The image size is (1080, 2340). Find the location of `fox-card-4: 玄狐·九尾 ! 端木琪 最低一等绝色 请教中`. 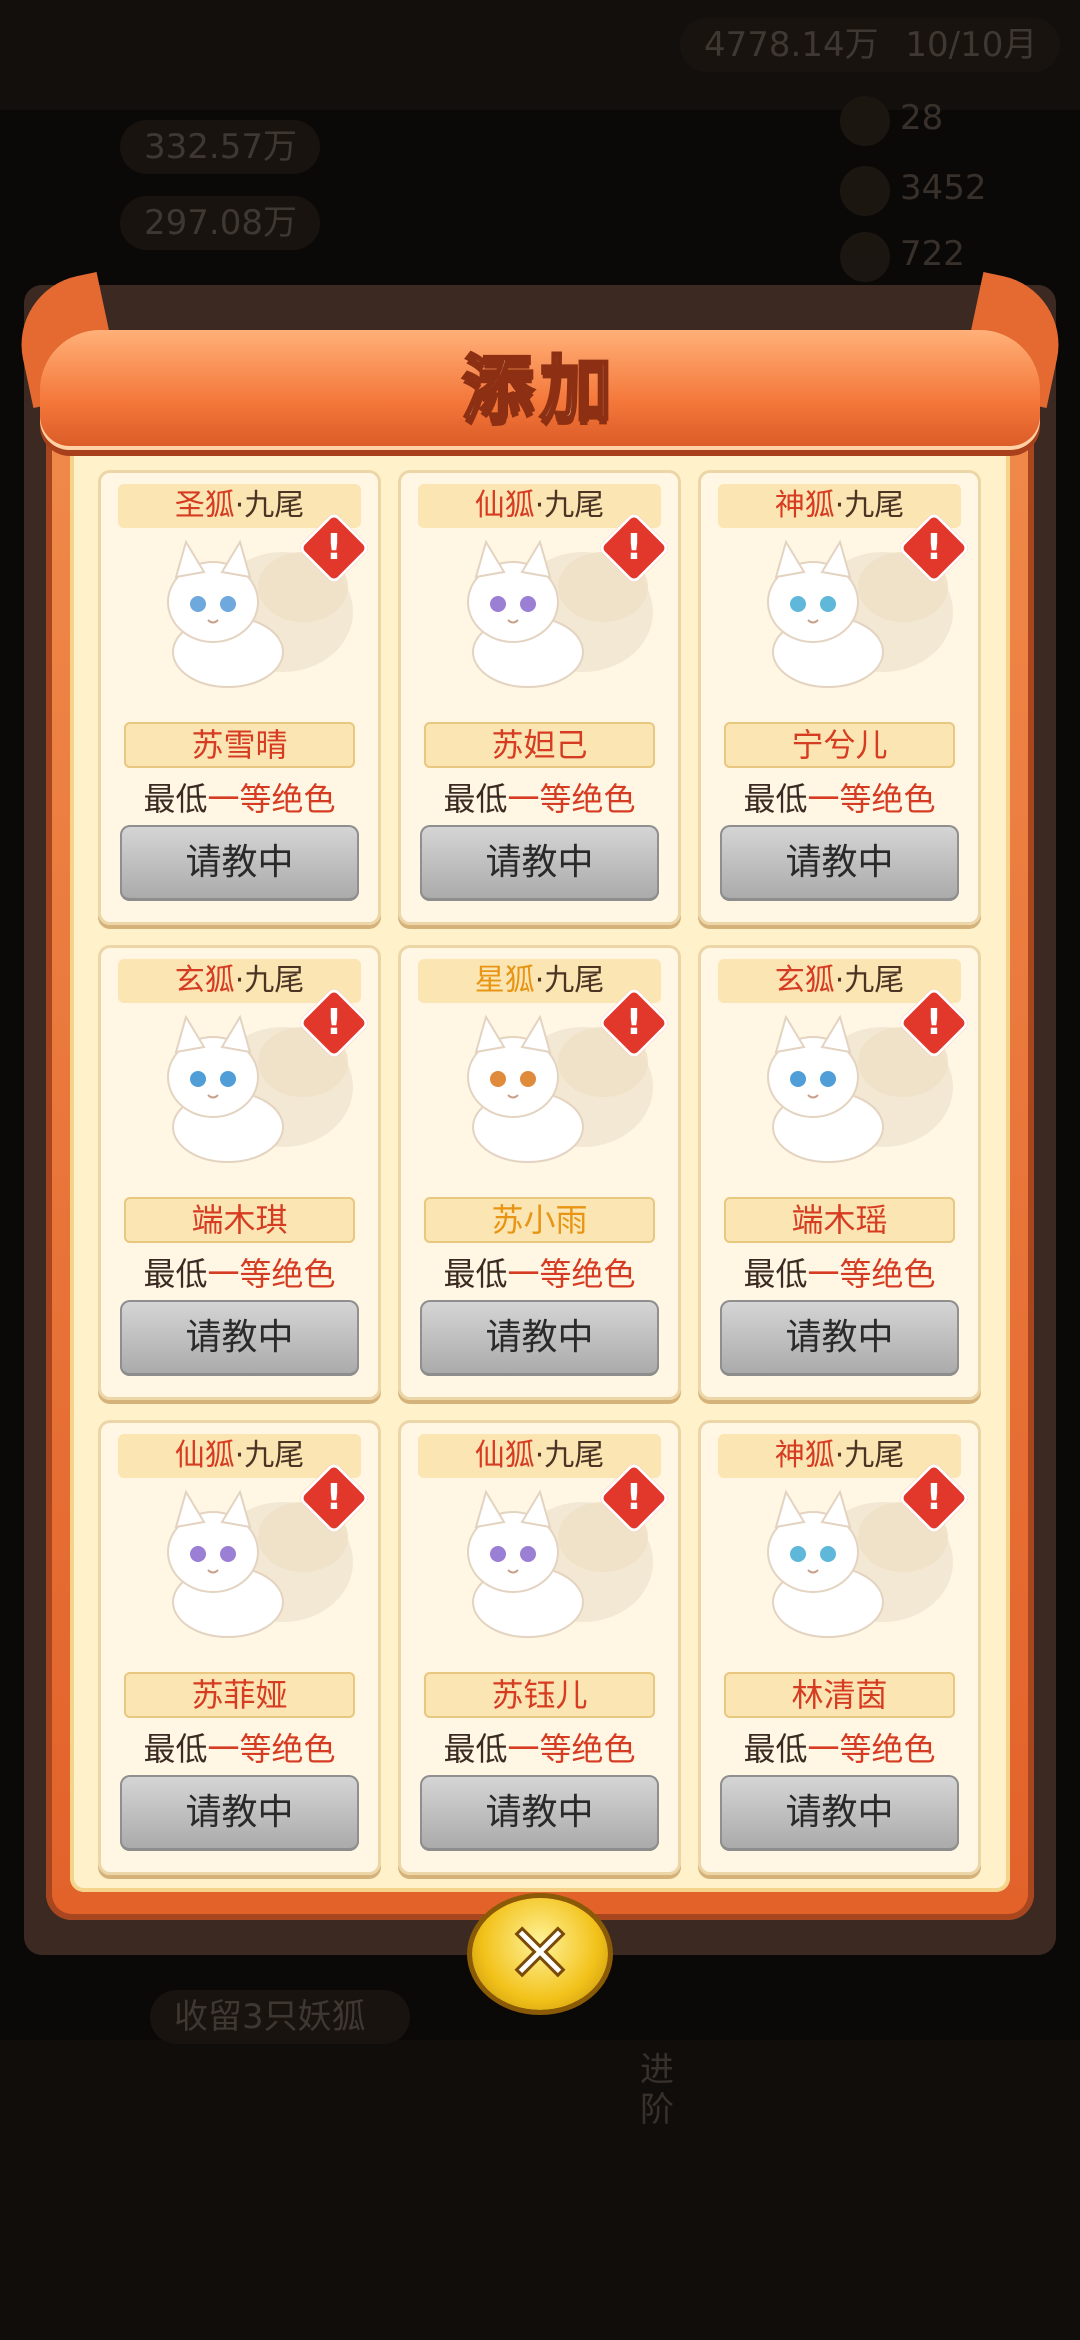

fox-card-4: 玄狐·九尾 ! 端木琪 最低一等绝色 请教中 is located at coordinates (239, 1172).